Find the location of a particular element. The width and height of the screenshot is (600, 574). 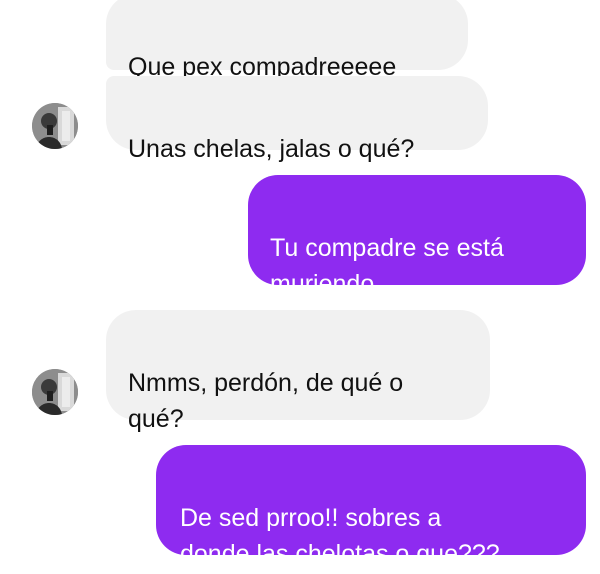

message-bubble-incoming: Unas chelas, jalas o qué? is located at coordinates (297, 119).